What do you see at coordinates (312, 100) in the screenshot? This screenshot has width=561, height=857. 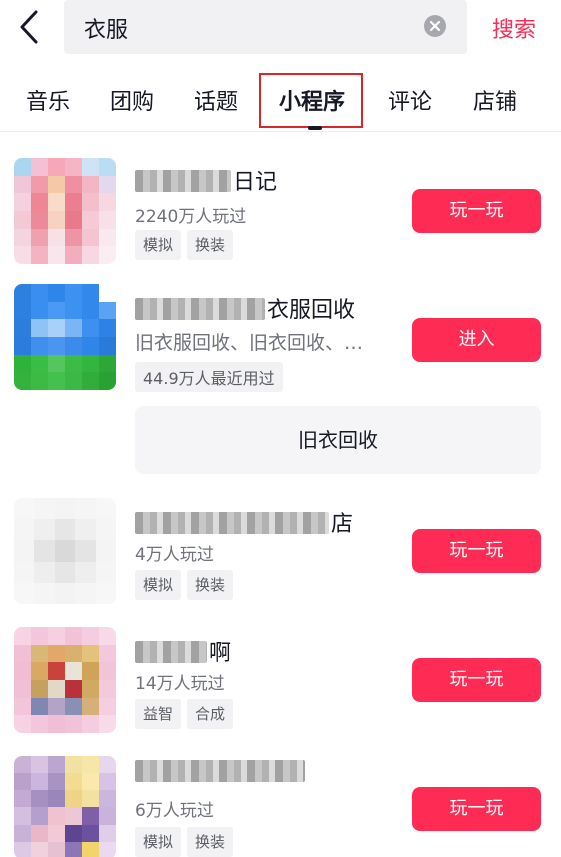 I see `tab-mini-programs: 小程序` at bounding box center [312, 100].